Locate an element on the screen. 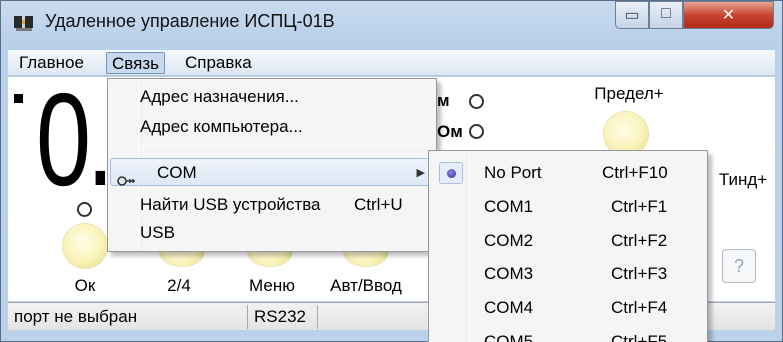 The image size is (783, 342). com-item-label: COM5 is located at coordinates (509, 337).